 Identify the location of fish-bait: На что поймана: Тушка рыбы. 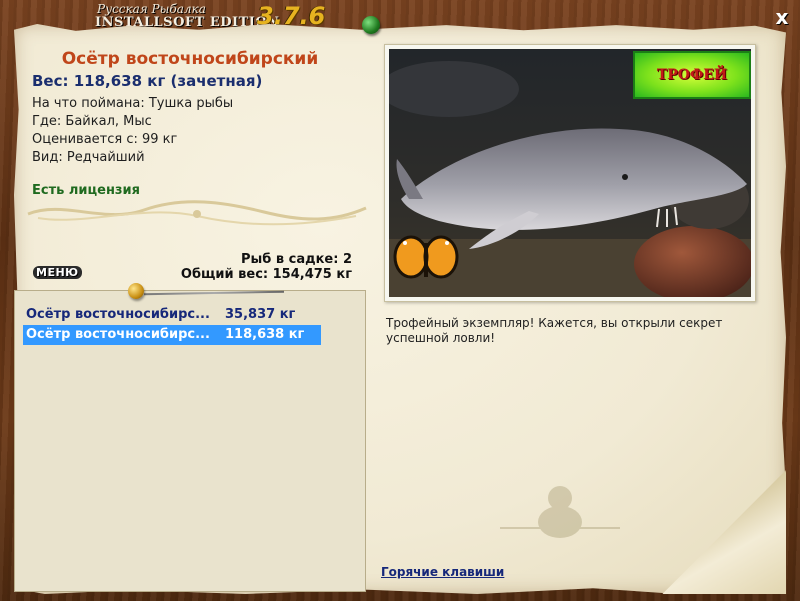
(133, 103).